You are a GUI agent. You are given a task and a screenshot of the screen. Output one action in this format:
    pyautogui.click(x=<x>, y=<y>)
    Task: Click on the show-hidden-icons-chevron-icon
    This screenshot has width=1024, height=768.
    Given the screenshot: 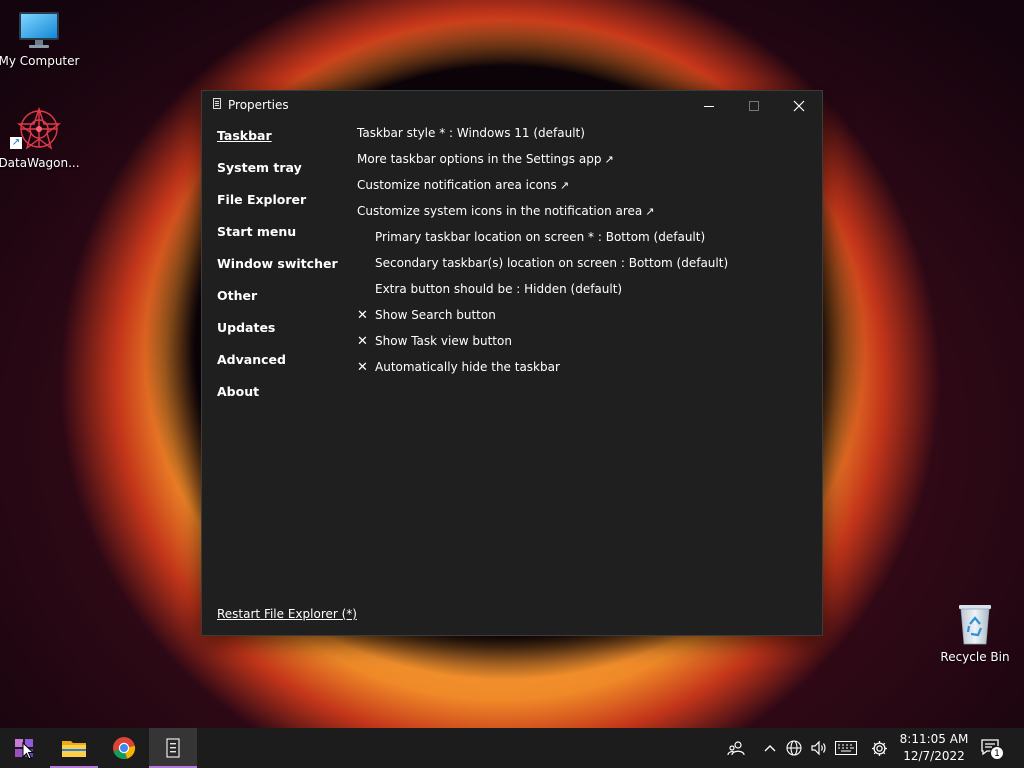 What is the action you would take?
    pyautogui.click(x=770, y=748)
    